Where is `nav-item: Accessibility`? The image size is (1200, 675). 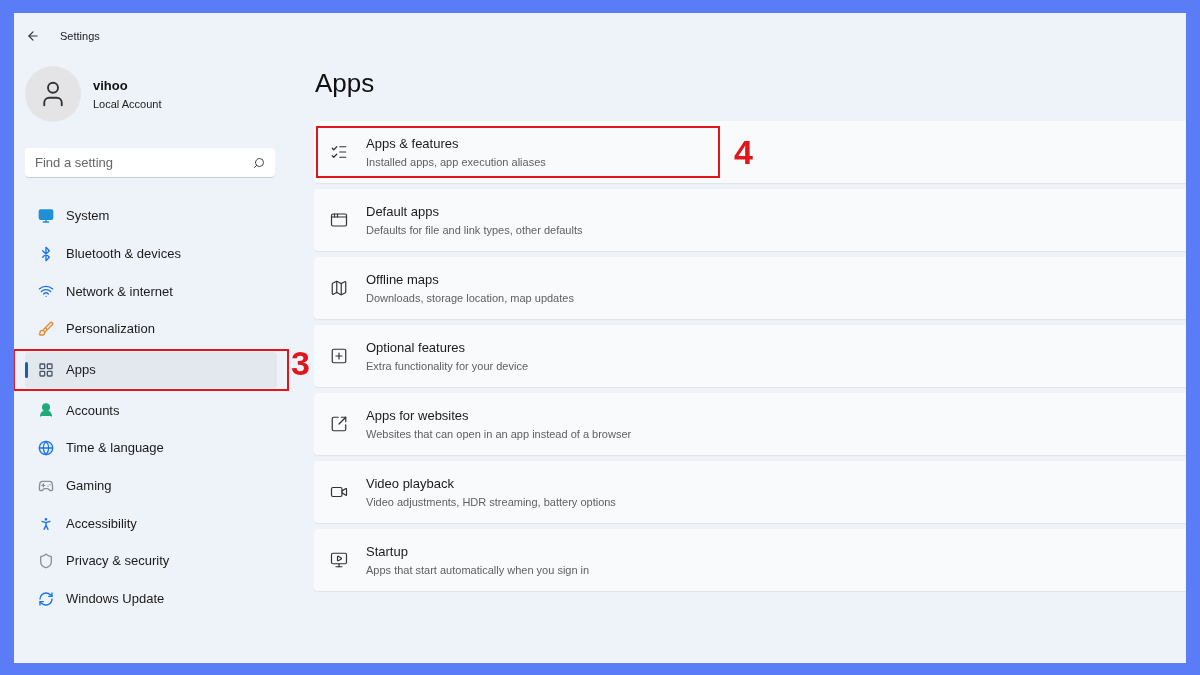
nav-item: Accessibility is located at coordinates (151, 523).